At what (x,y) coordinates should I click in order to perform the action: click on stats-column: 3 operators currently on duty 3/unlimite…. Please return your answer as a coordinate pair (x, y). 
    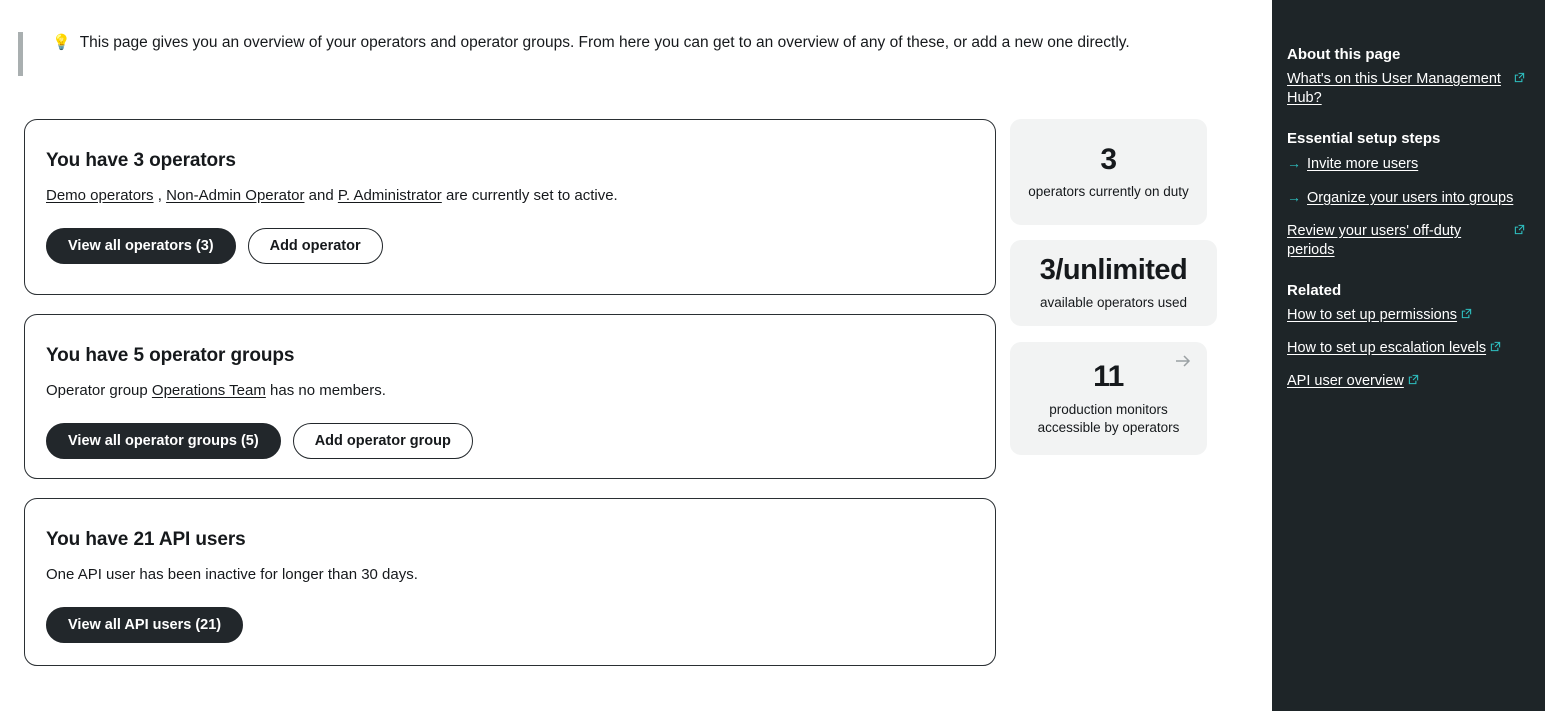
    Looking at the image, I should click on (1113, 287).